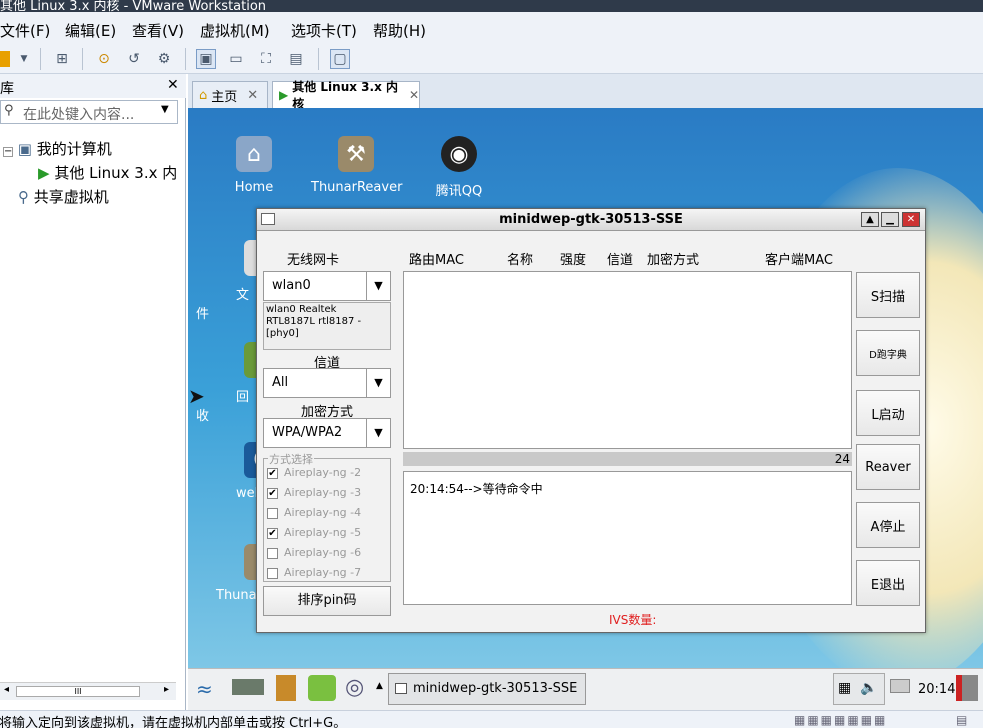 This screenshot has height=728, width=983. Describe the element at coordinates (491, 59) in the screenshot. I see `toolbar: ▼ ⊞ ⊙ ↺ ⚙ ▣ ▭ ⛶ ▤ ▢` at that location.